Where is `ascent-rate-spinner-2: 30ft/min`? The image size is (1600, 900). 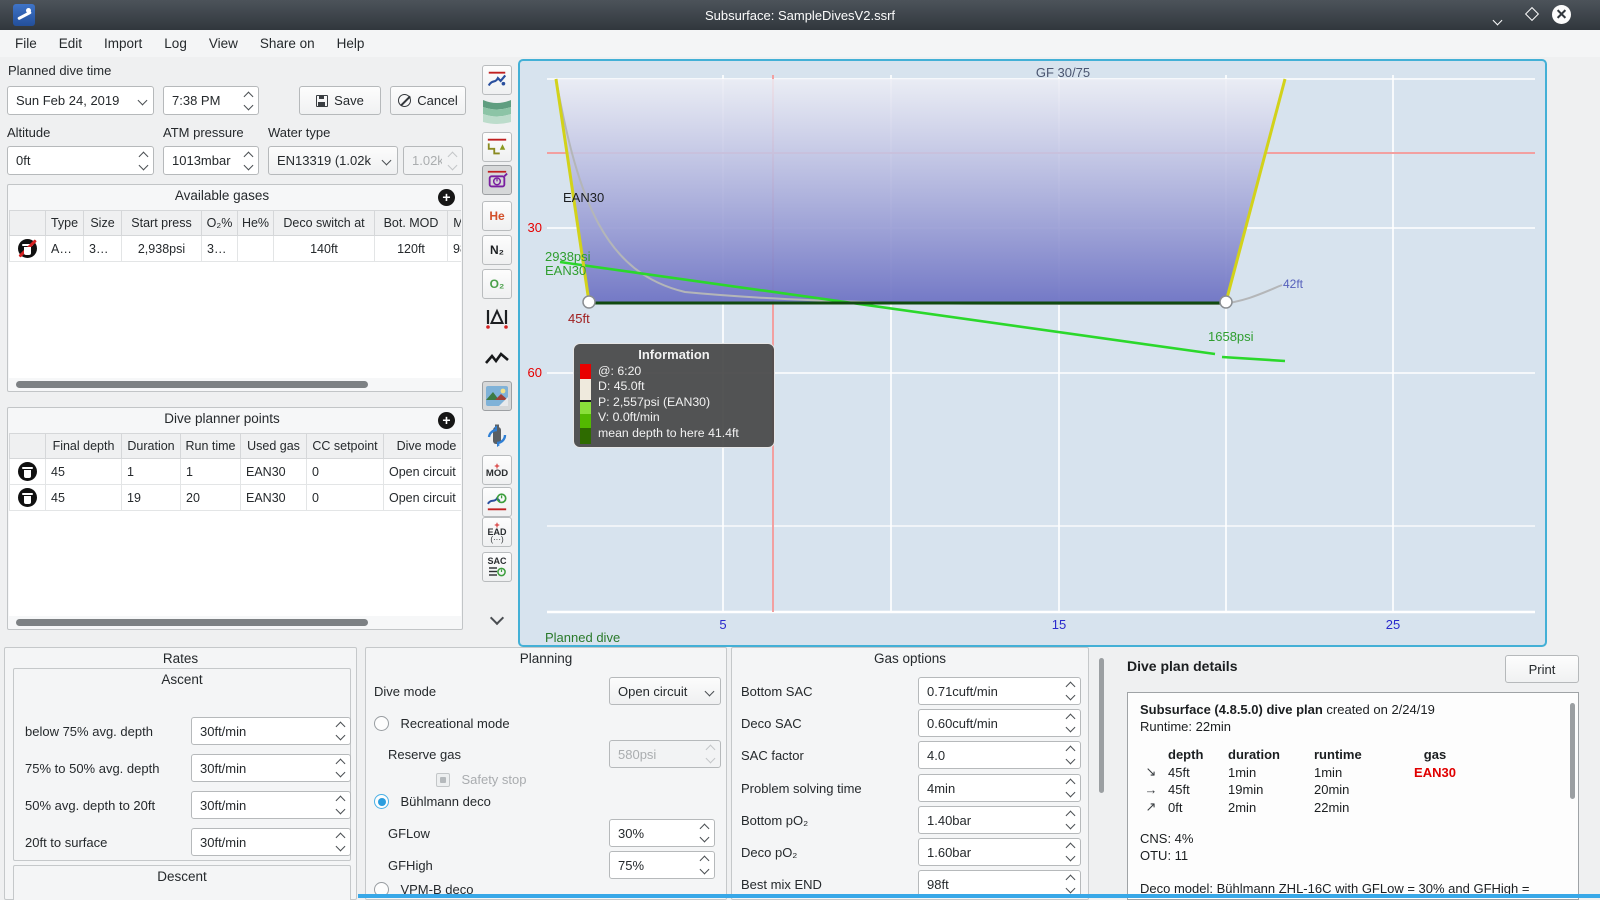
ascent-rate-spinner-2: 30ft/min is located at coordinates (271, 768).